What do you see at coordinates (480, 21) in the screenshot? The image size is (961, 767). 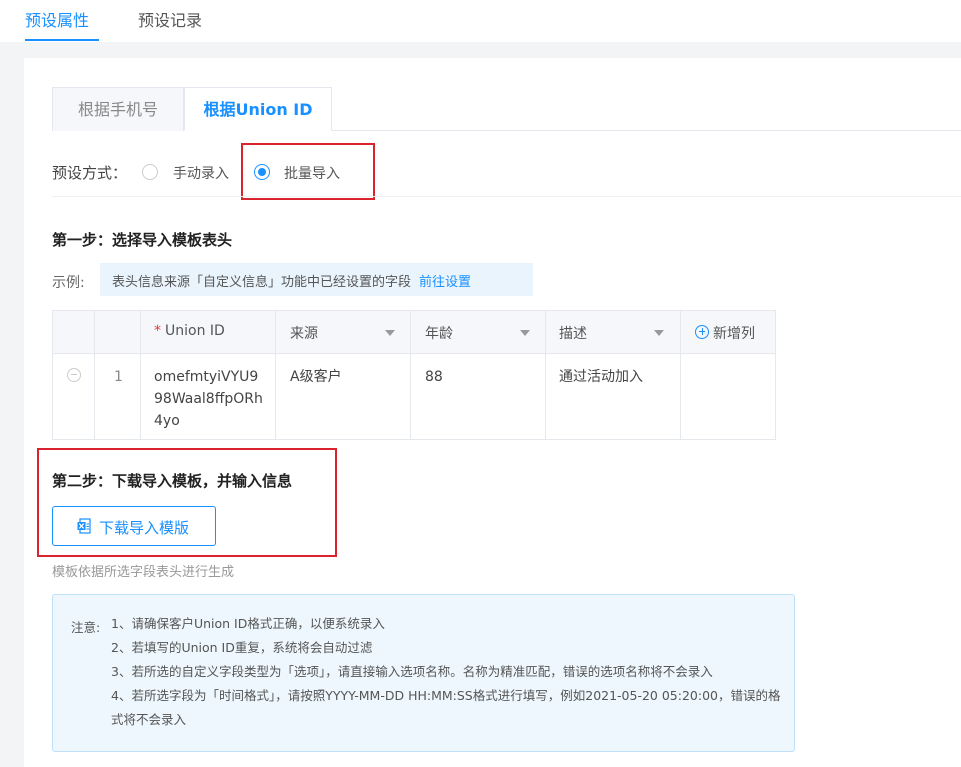 I see `top-tab-bar: 预设属性 预设记录` at bounding box center [480, 21].